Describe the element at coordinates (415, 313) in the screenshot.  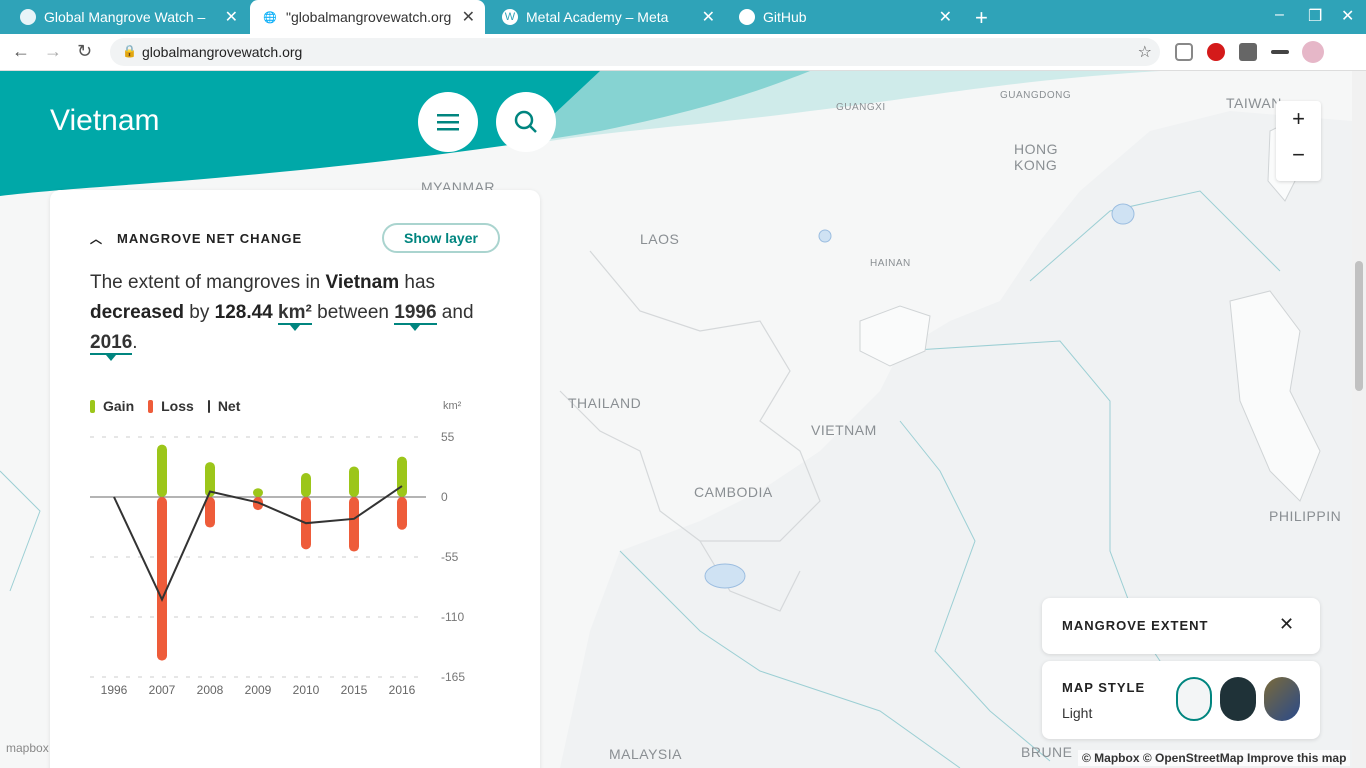
I see `start-year-selector: 1996` at that location.